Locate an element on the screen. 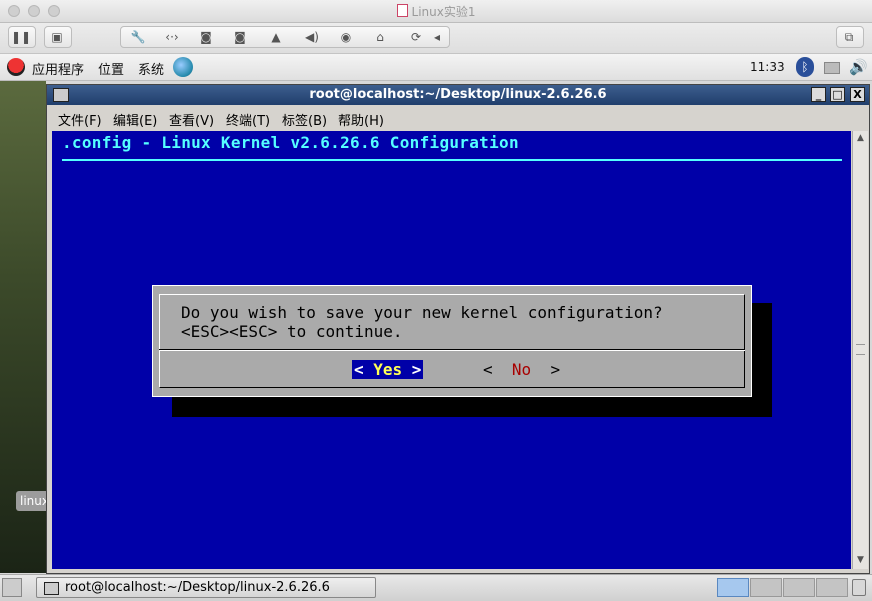 This screenshot has width=872, height=601. yes-button-label: Yes is located at coordinates (388, 369).